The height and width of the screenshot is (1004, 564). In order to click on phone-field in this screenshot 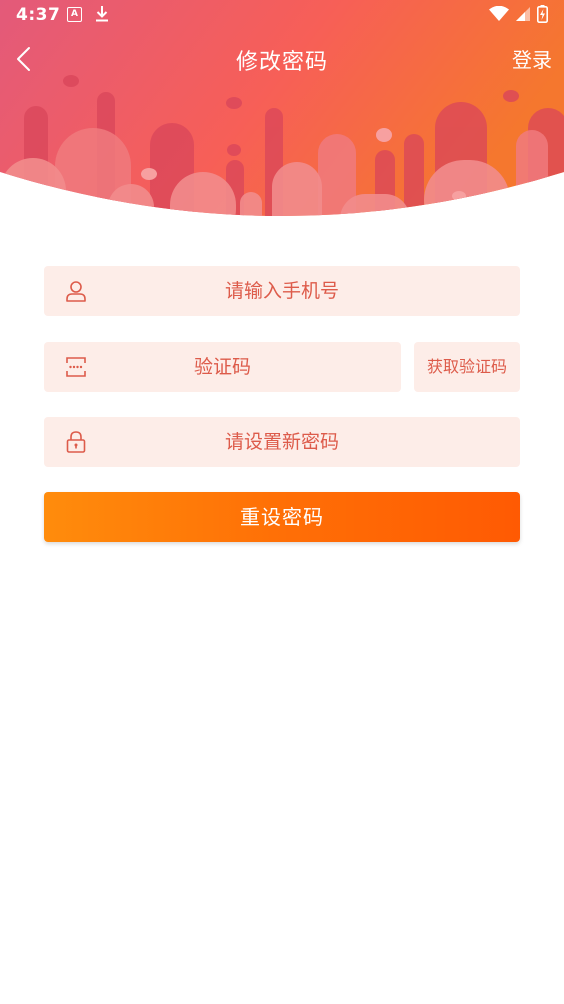, I will do `click(282, 291)`.